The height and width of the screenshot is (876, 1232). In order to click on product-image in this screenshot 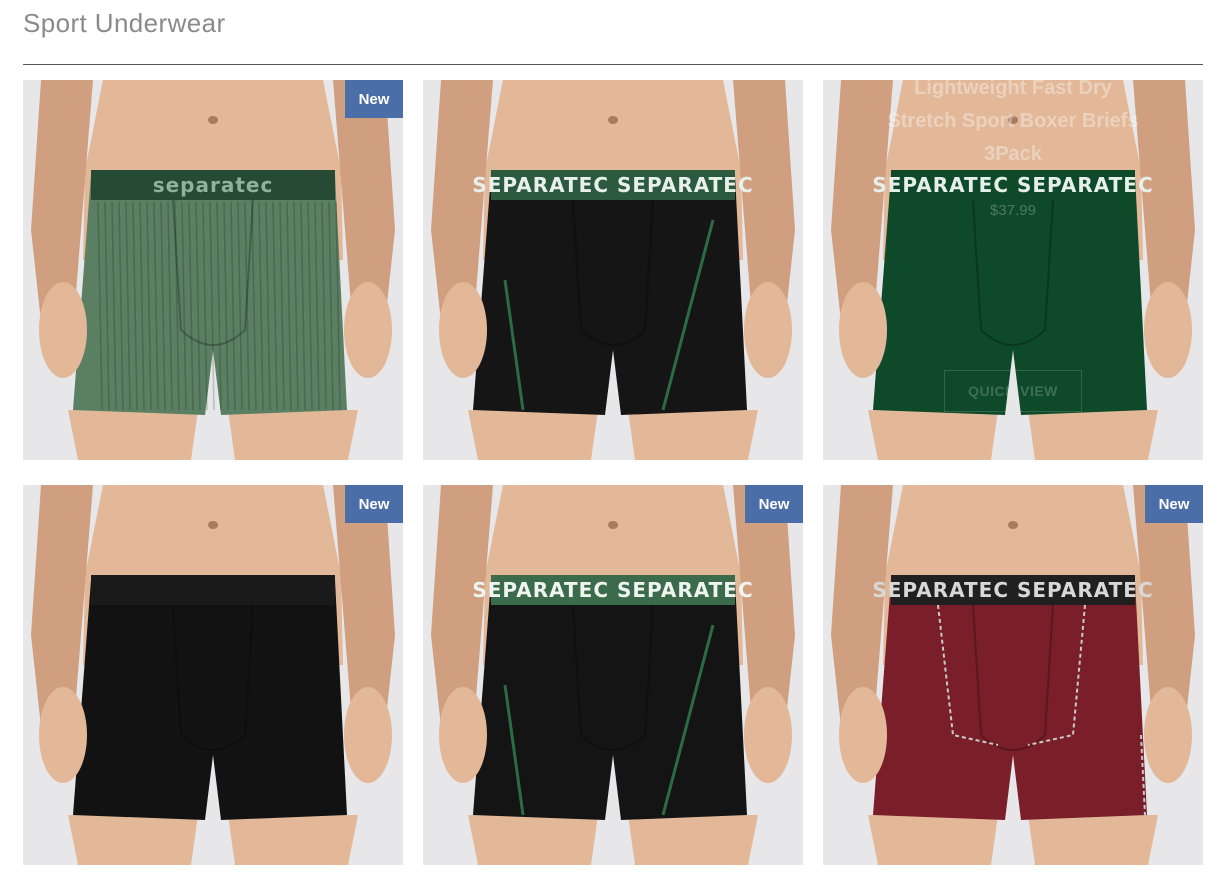, I will do `click(213, 675)`.